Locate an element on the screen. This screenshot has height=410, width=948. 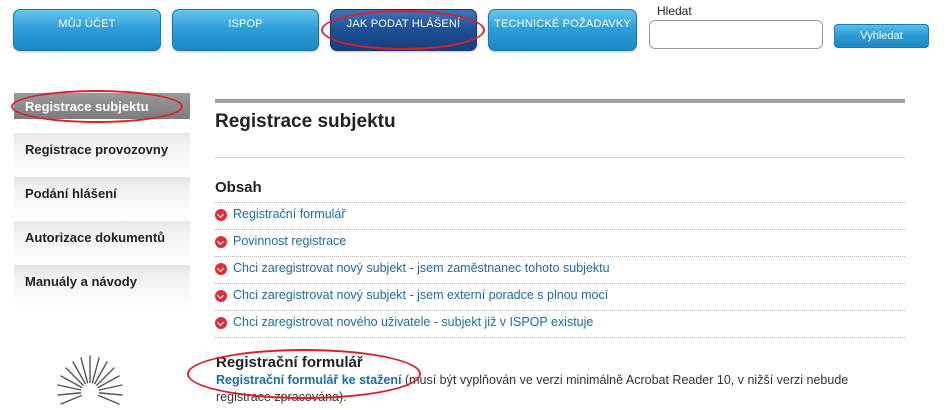
toc-item-povinnost-registrace: Povinnost registrace is located at coordinates (560, 243).